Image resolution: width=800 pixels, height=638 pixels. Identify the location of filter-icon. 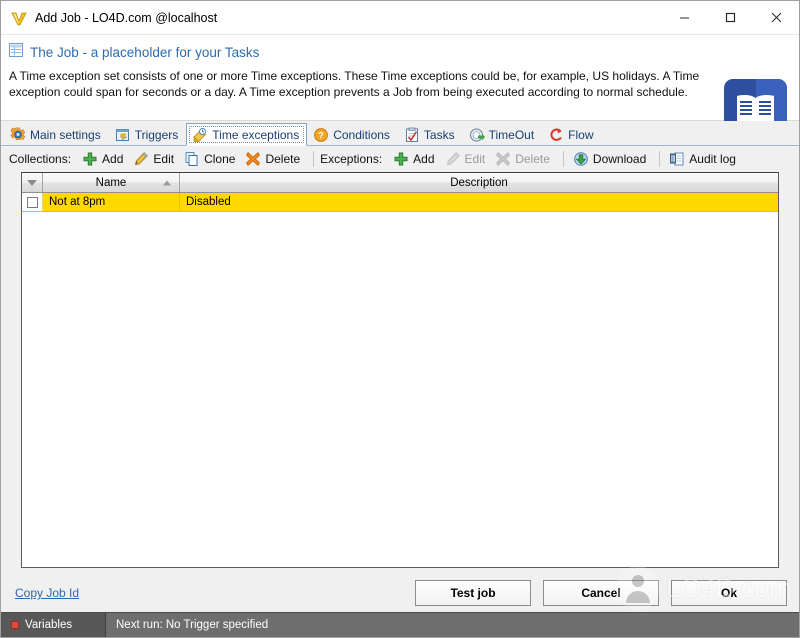
(32, 182).